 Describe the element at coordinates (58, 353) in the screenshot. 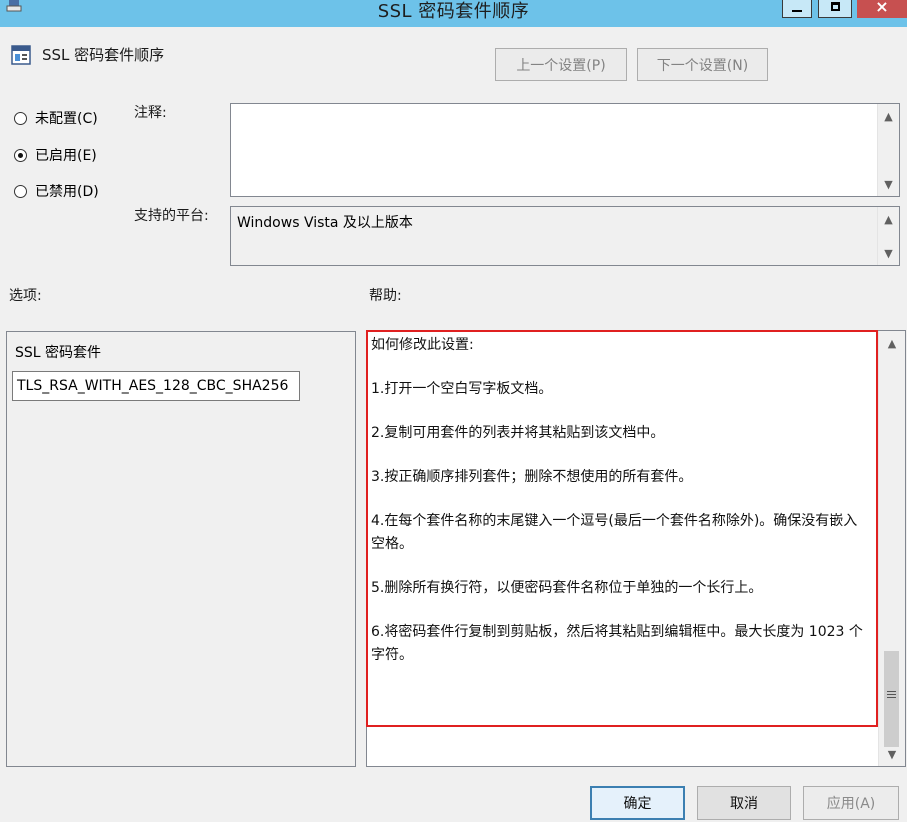

I see `cipher-suites-label: SSL 密码套件` at that location.